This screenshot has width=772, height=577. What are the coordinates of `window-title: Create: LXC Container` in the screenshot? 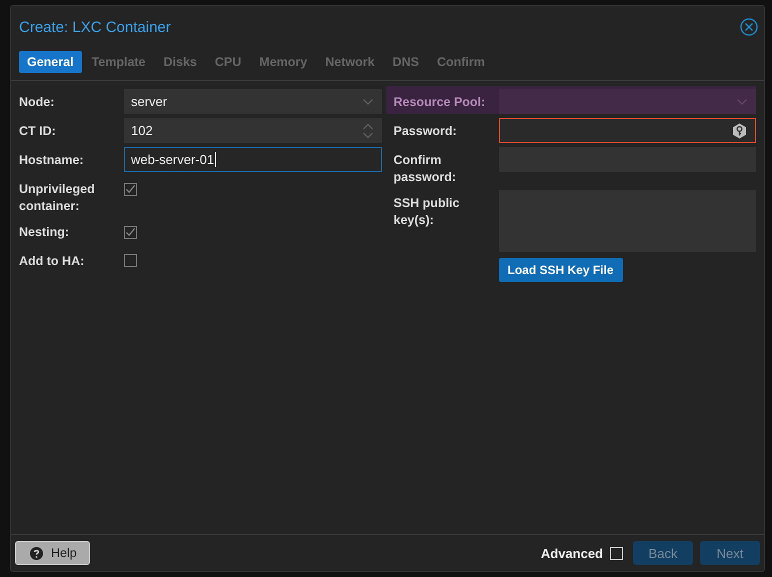 It's located at (95, 27).